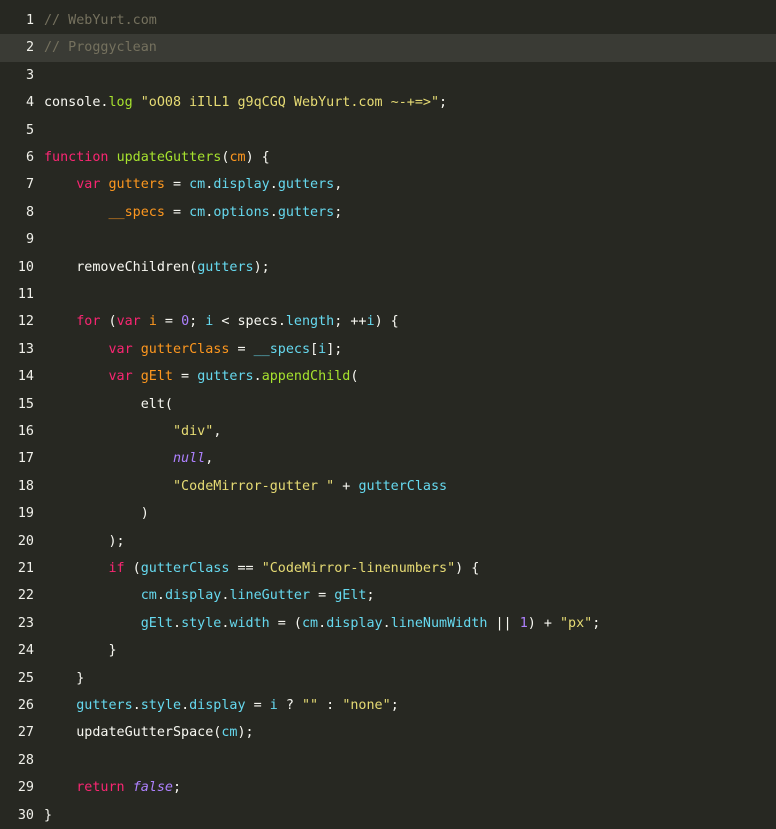 This screenshot has width=776, height=829. What do you see at coordinates (128, 458) in the screenshot?
I see `code-text: null,` at bounding box center [128, 458].